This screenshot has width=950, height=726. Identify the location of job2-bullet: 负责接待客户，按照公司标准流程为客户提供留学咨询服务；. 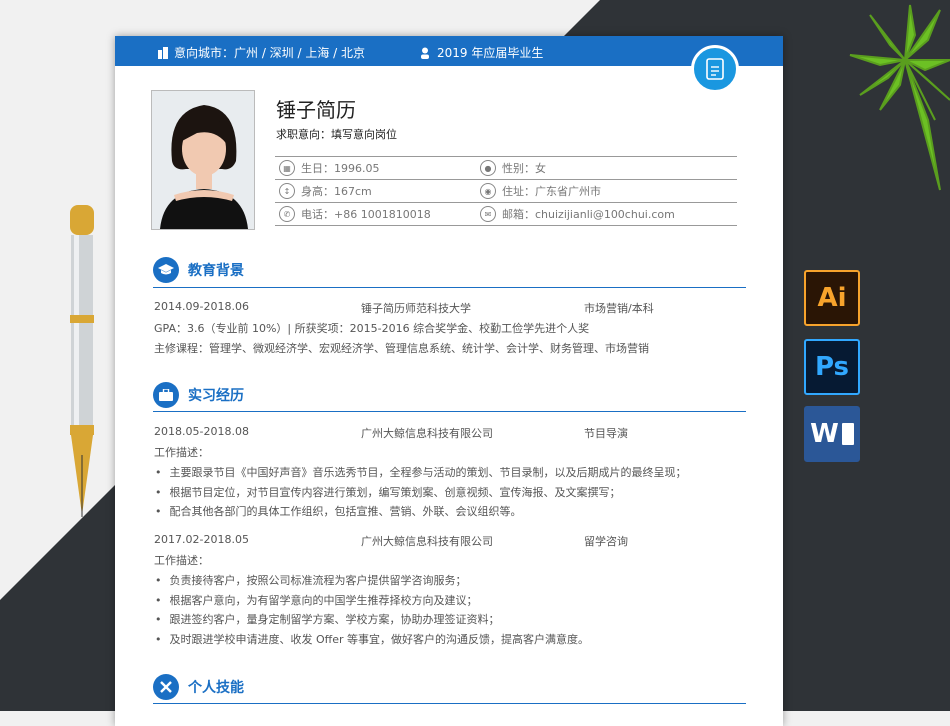
(311, 580).